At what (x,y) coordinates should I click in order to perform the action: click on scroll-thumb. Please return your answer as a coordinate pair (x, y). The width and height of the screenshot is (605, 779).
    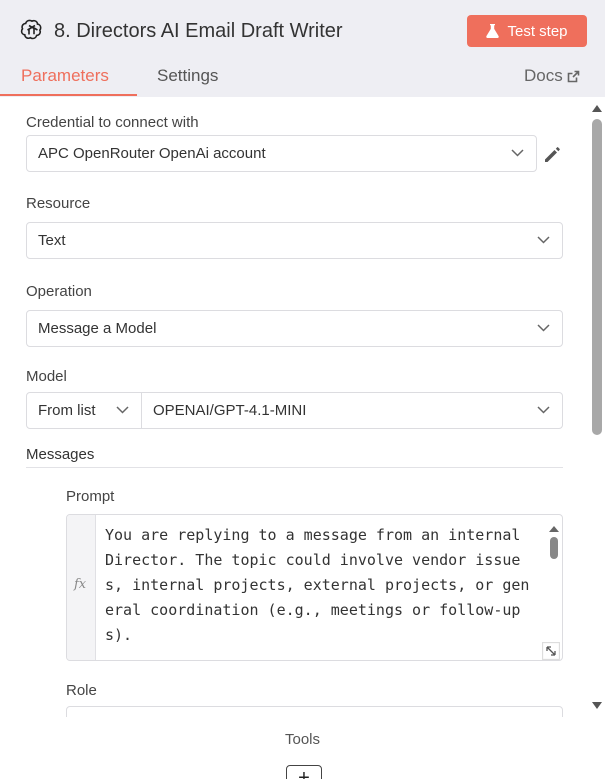
    Looking at the image, I should click on (597, 277).